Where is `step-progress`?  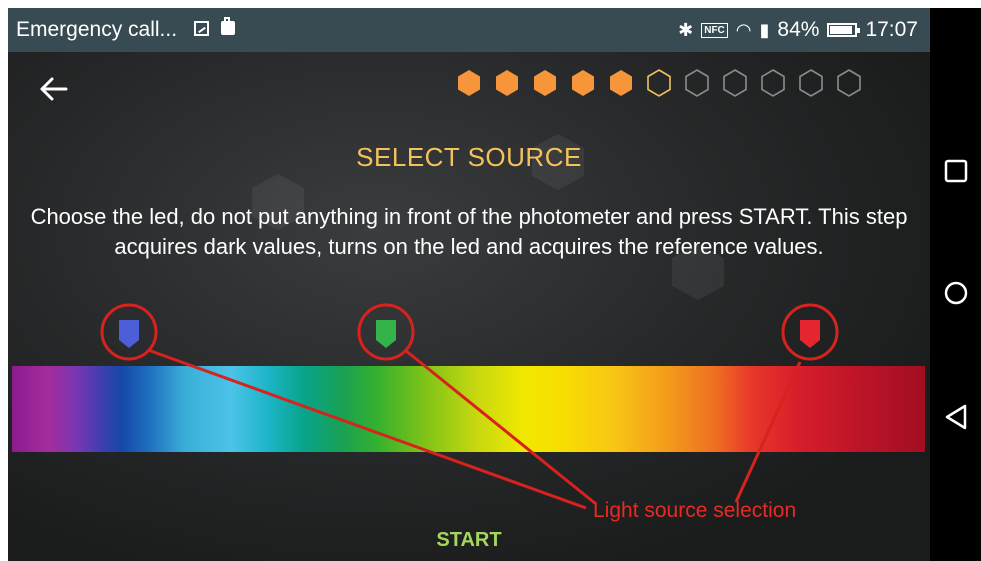 step-progress is located at coordinates (659, 83).